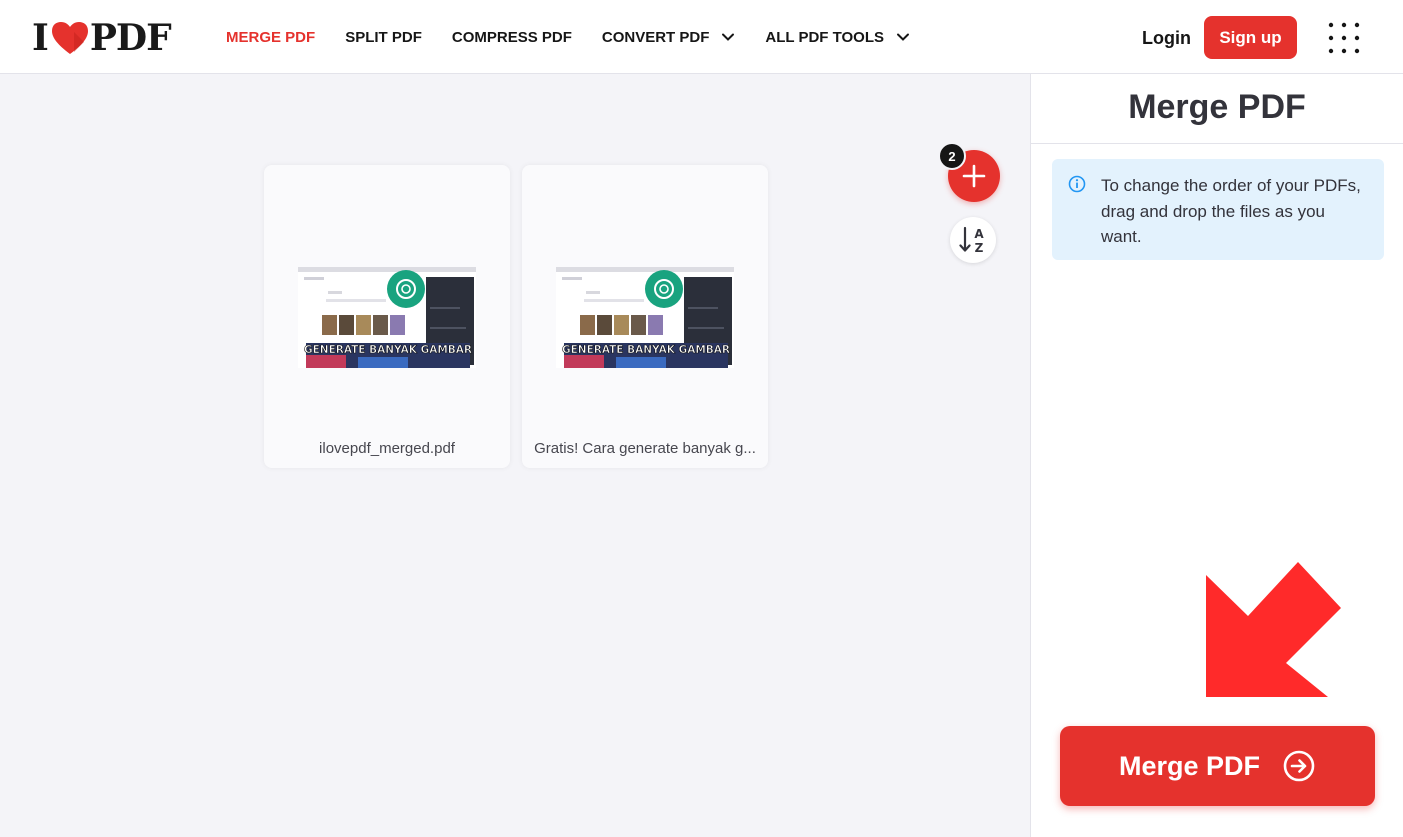 The height and width of the screenshot is (837, 1403). Describe the element at coordinates (1166, 38) in the screenshot. I see `login-link: Login` at that location.